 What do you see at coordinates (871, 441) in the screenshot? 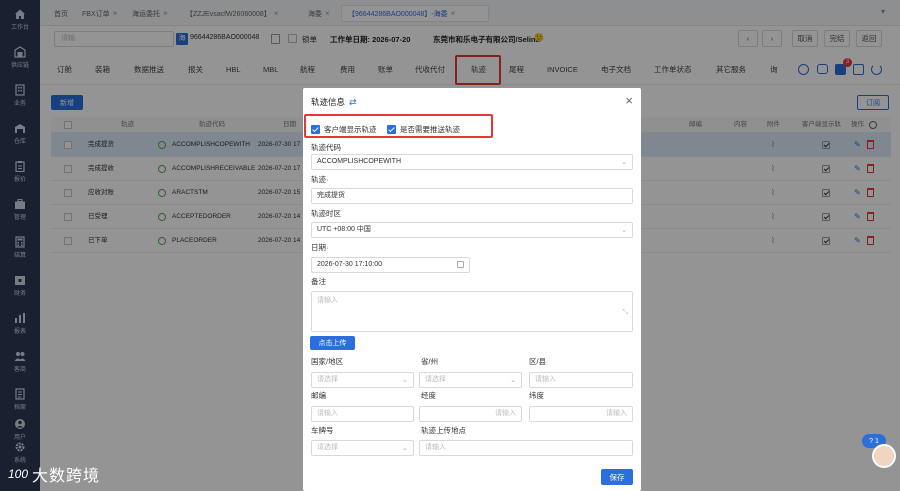
I see `question-icon: ?` at bounding box center [871, 441].